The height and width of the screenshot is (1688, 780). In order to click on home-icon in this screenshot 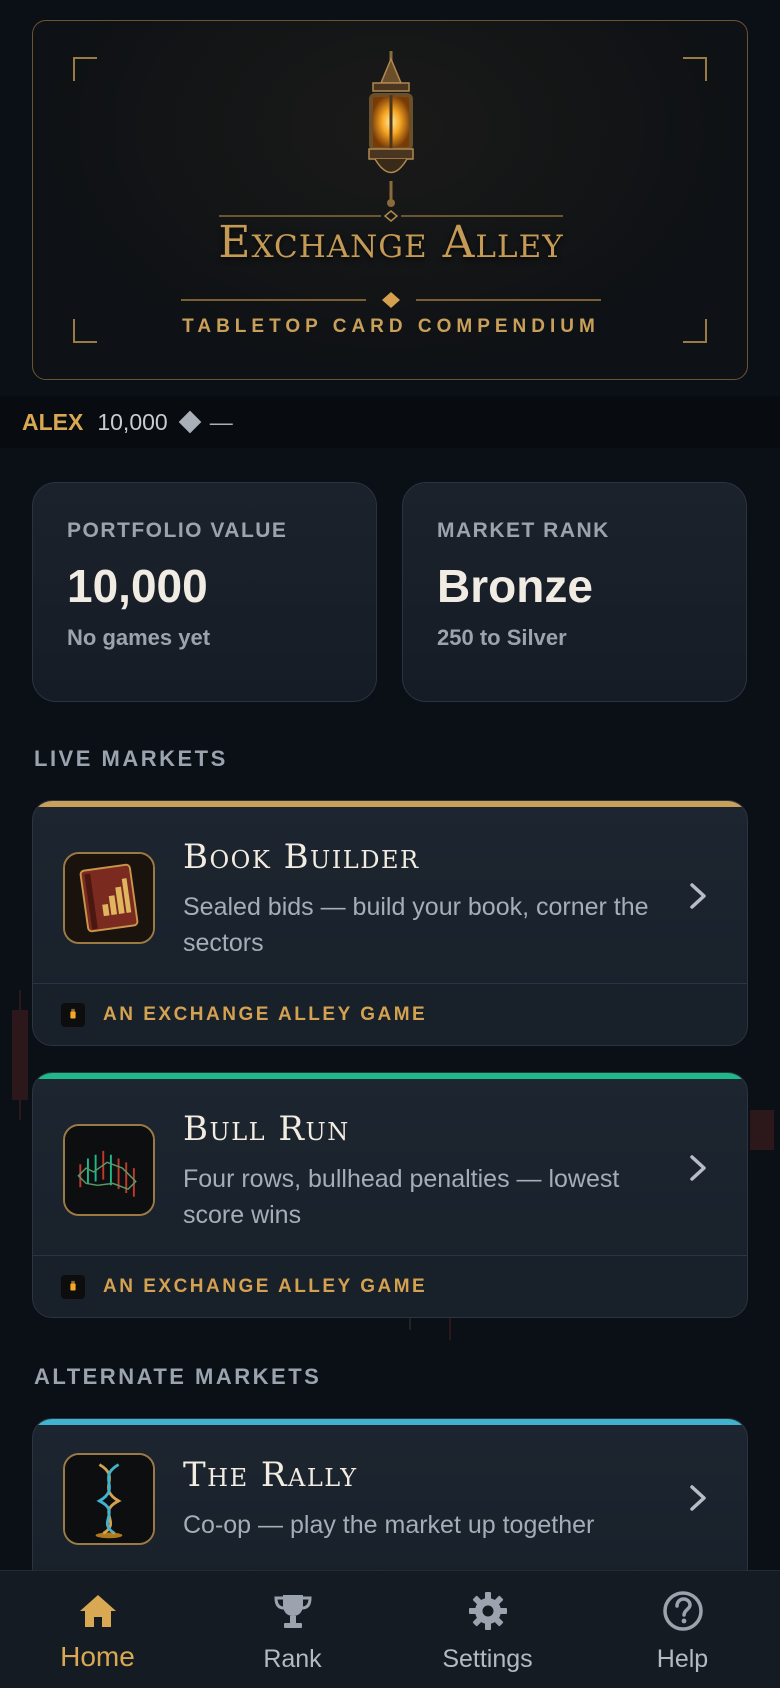, I will do `click(97, 1611)`.